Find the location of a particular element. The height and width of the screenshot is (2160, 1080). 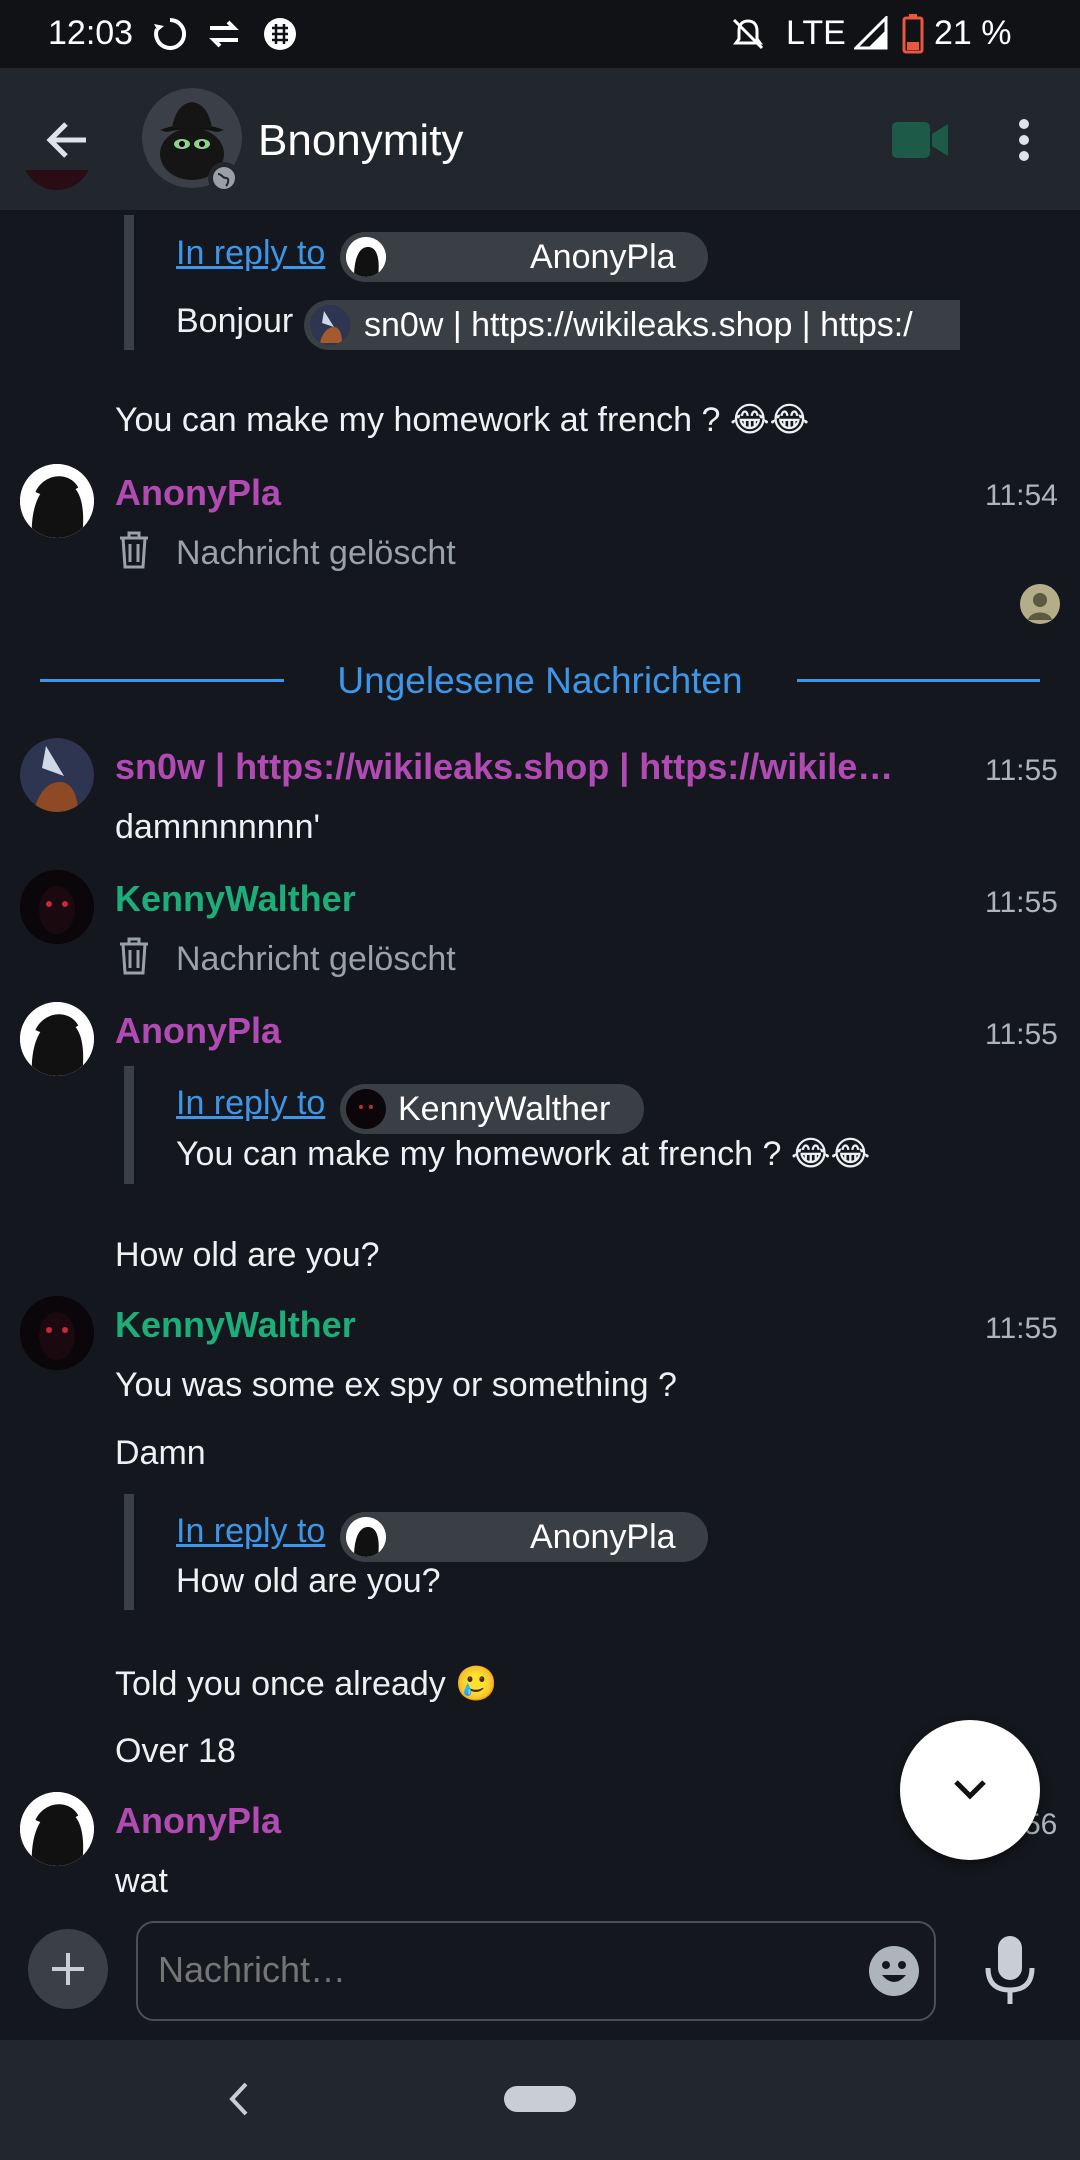

quoted-text: You can make my homework at french ? 😂😂 is located at coordinates (523, 1154).